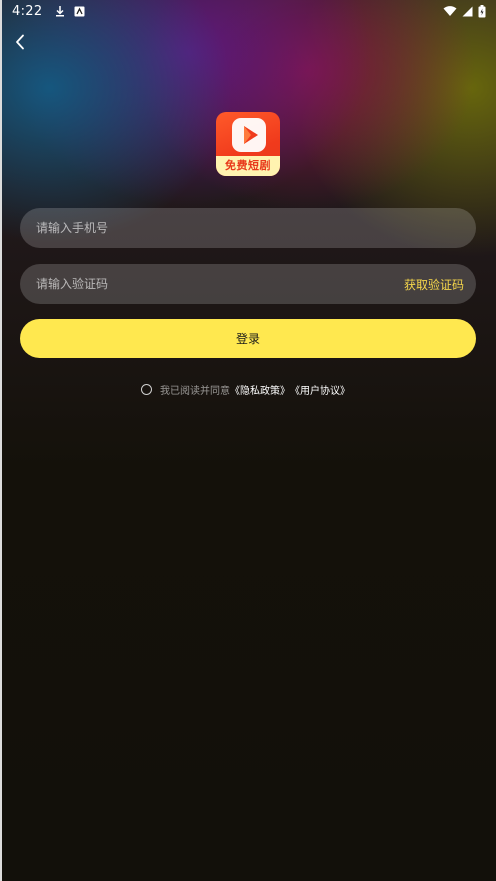 The image size is (496, 881). Describe the element at coordinates (146, 389) in the screenshot. I see `agree-checkbox` at that location.